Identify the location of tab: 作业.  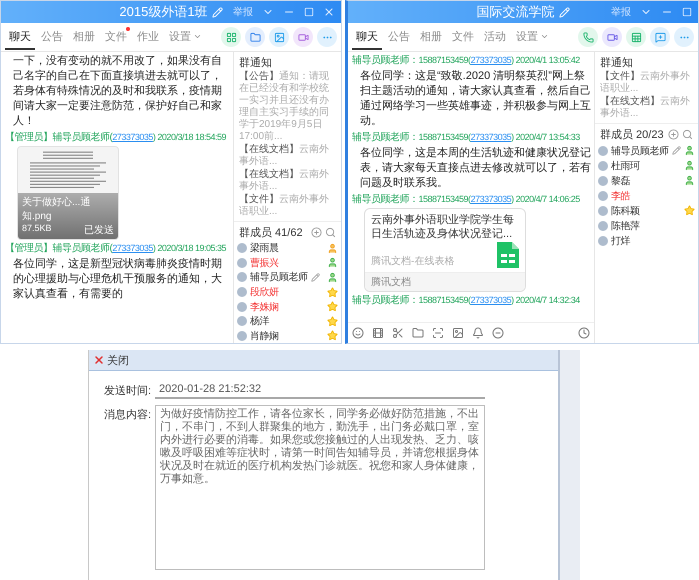
(148, 37).